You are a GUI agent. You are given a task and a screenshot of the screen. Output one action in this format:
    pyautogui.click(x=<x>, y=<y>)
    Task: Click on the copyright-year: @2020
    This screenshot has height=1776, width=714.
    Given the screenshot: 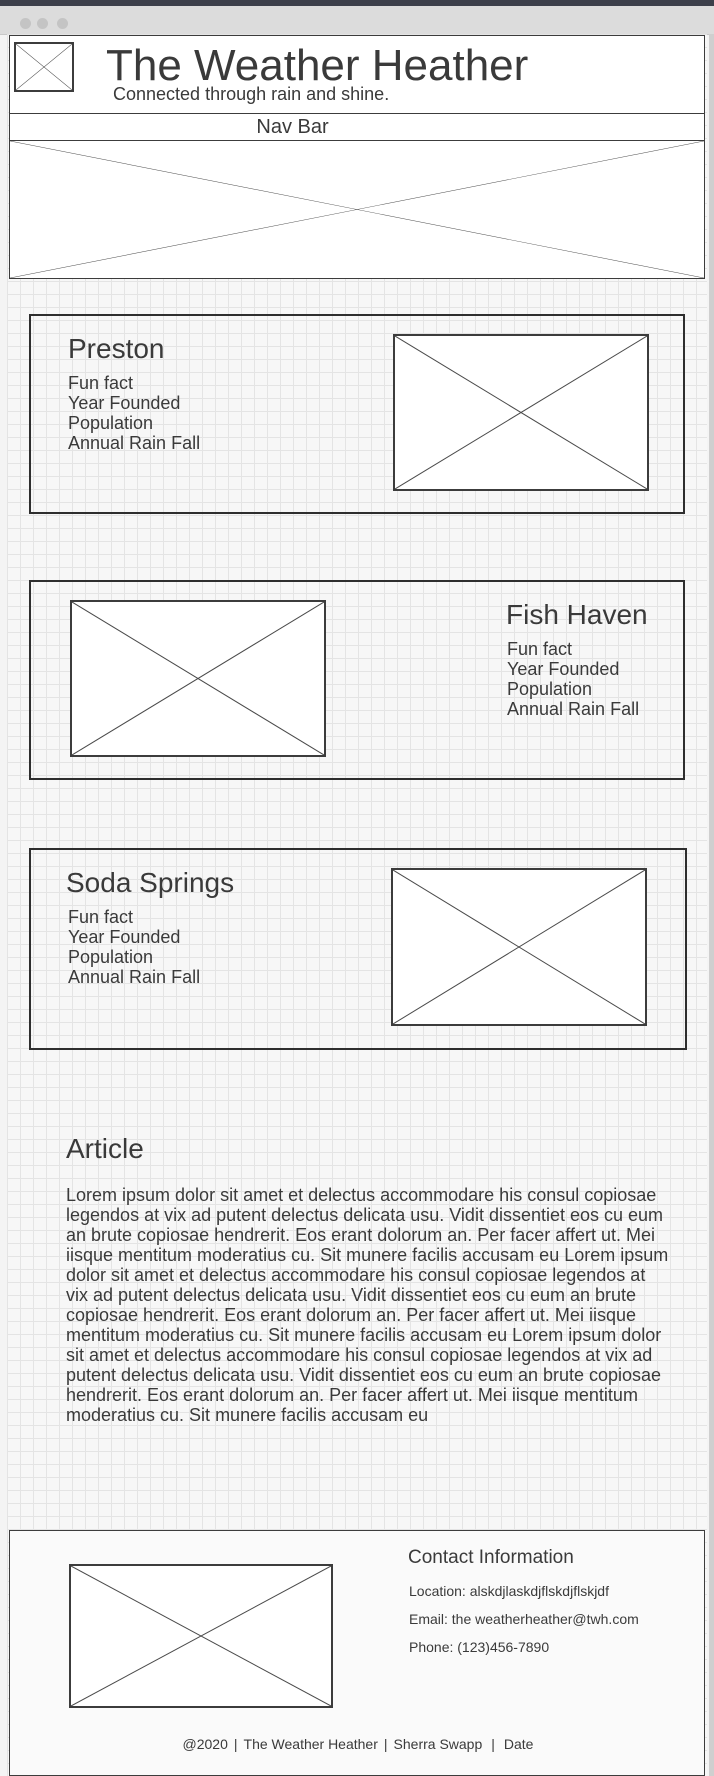 What is the action you would take?
    pyautogui.click(x=205, y=1744)
    